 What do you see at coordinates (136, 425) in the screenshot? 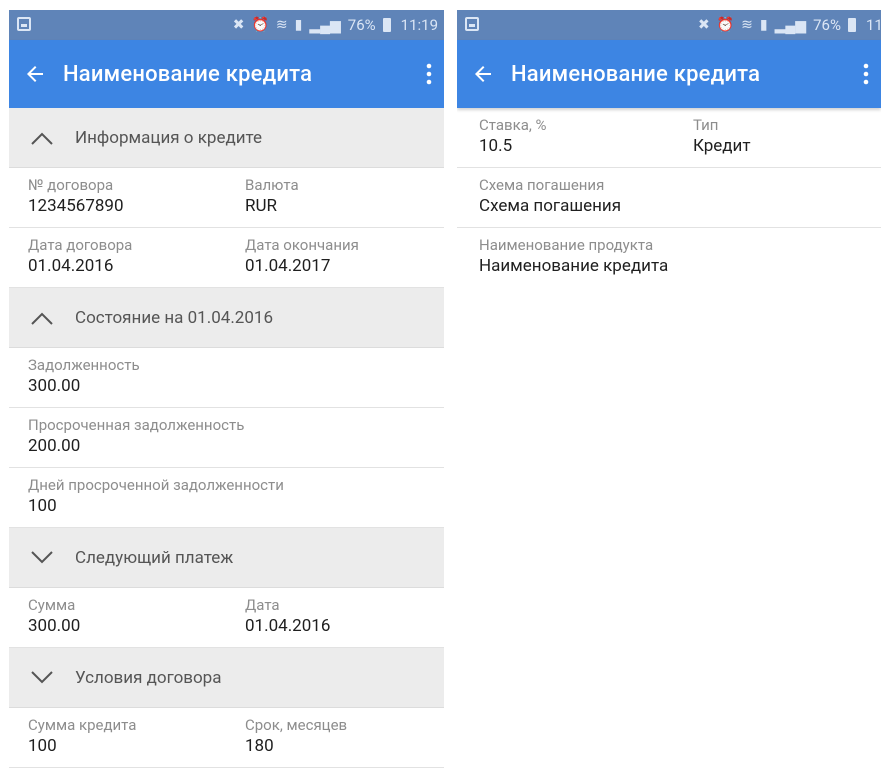
I see `field-label: Просроченная задолженность` at bounding box center [136, 425].